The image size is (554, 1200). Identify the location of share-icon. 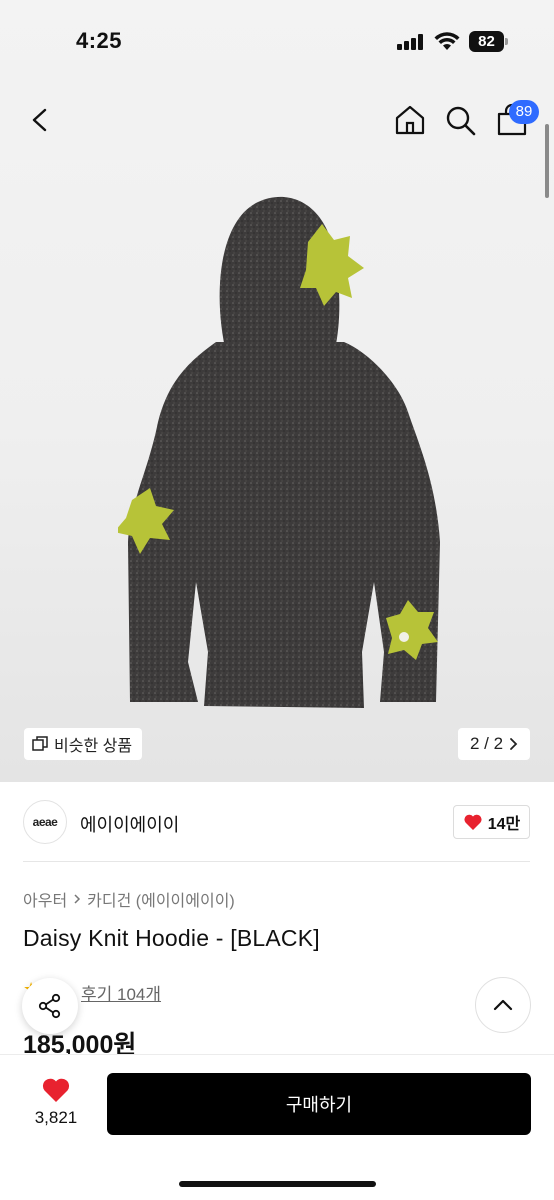
(49, 1006).